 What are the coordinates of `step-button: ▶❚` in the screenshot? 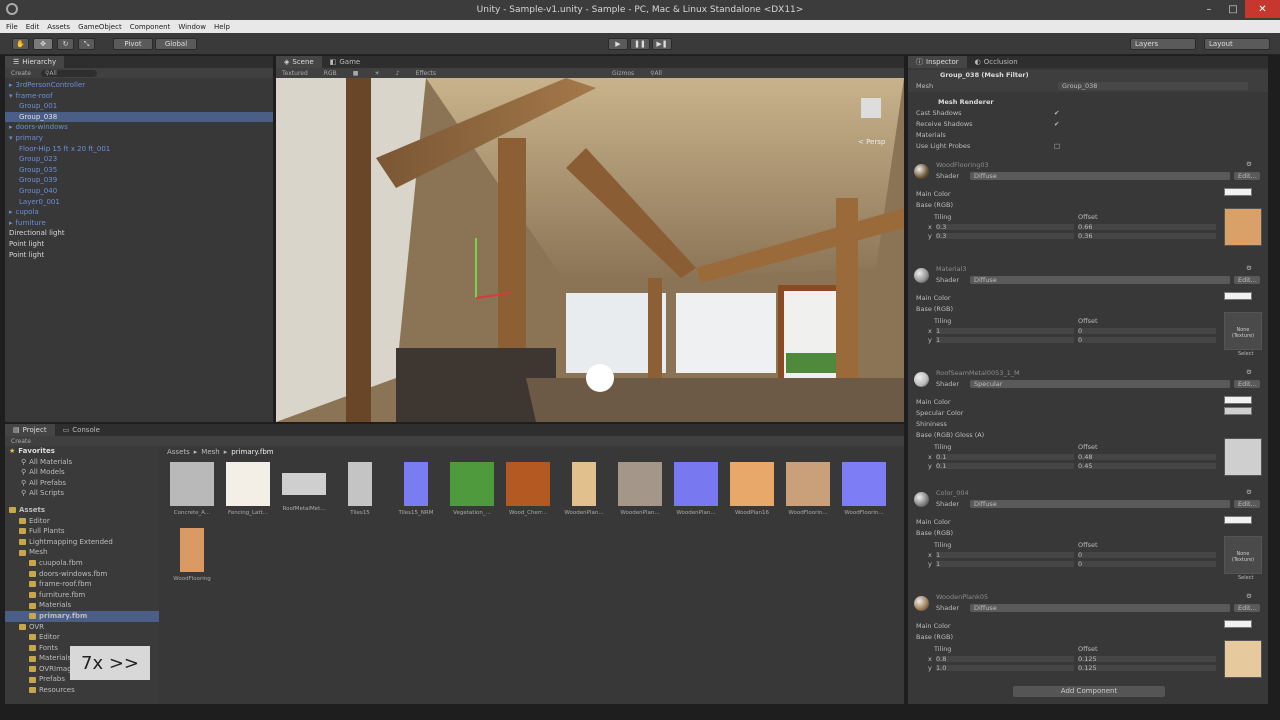 It's located at (662, 44).